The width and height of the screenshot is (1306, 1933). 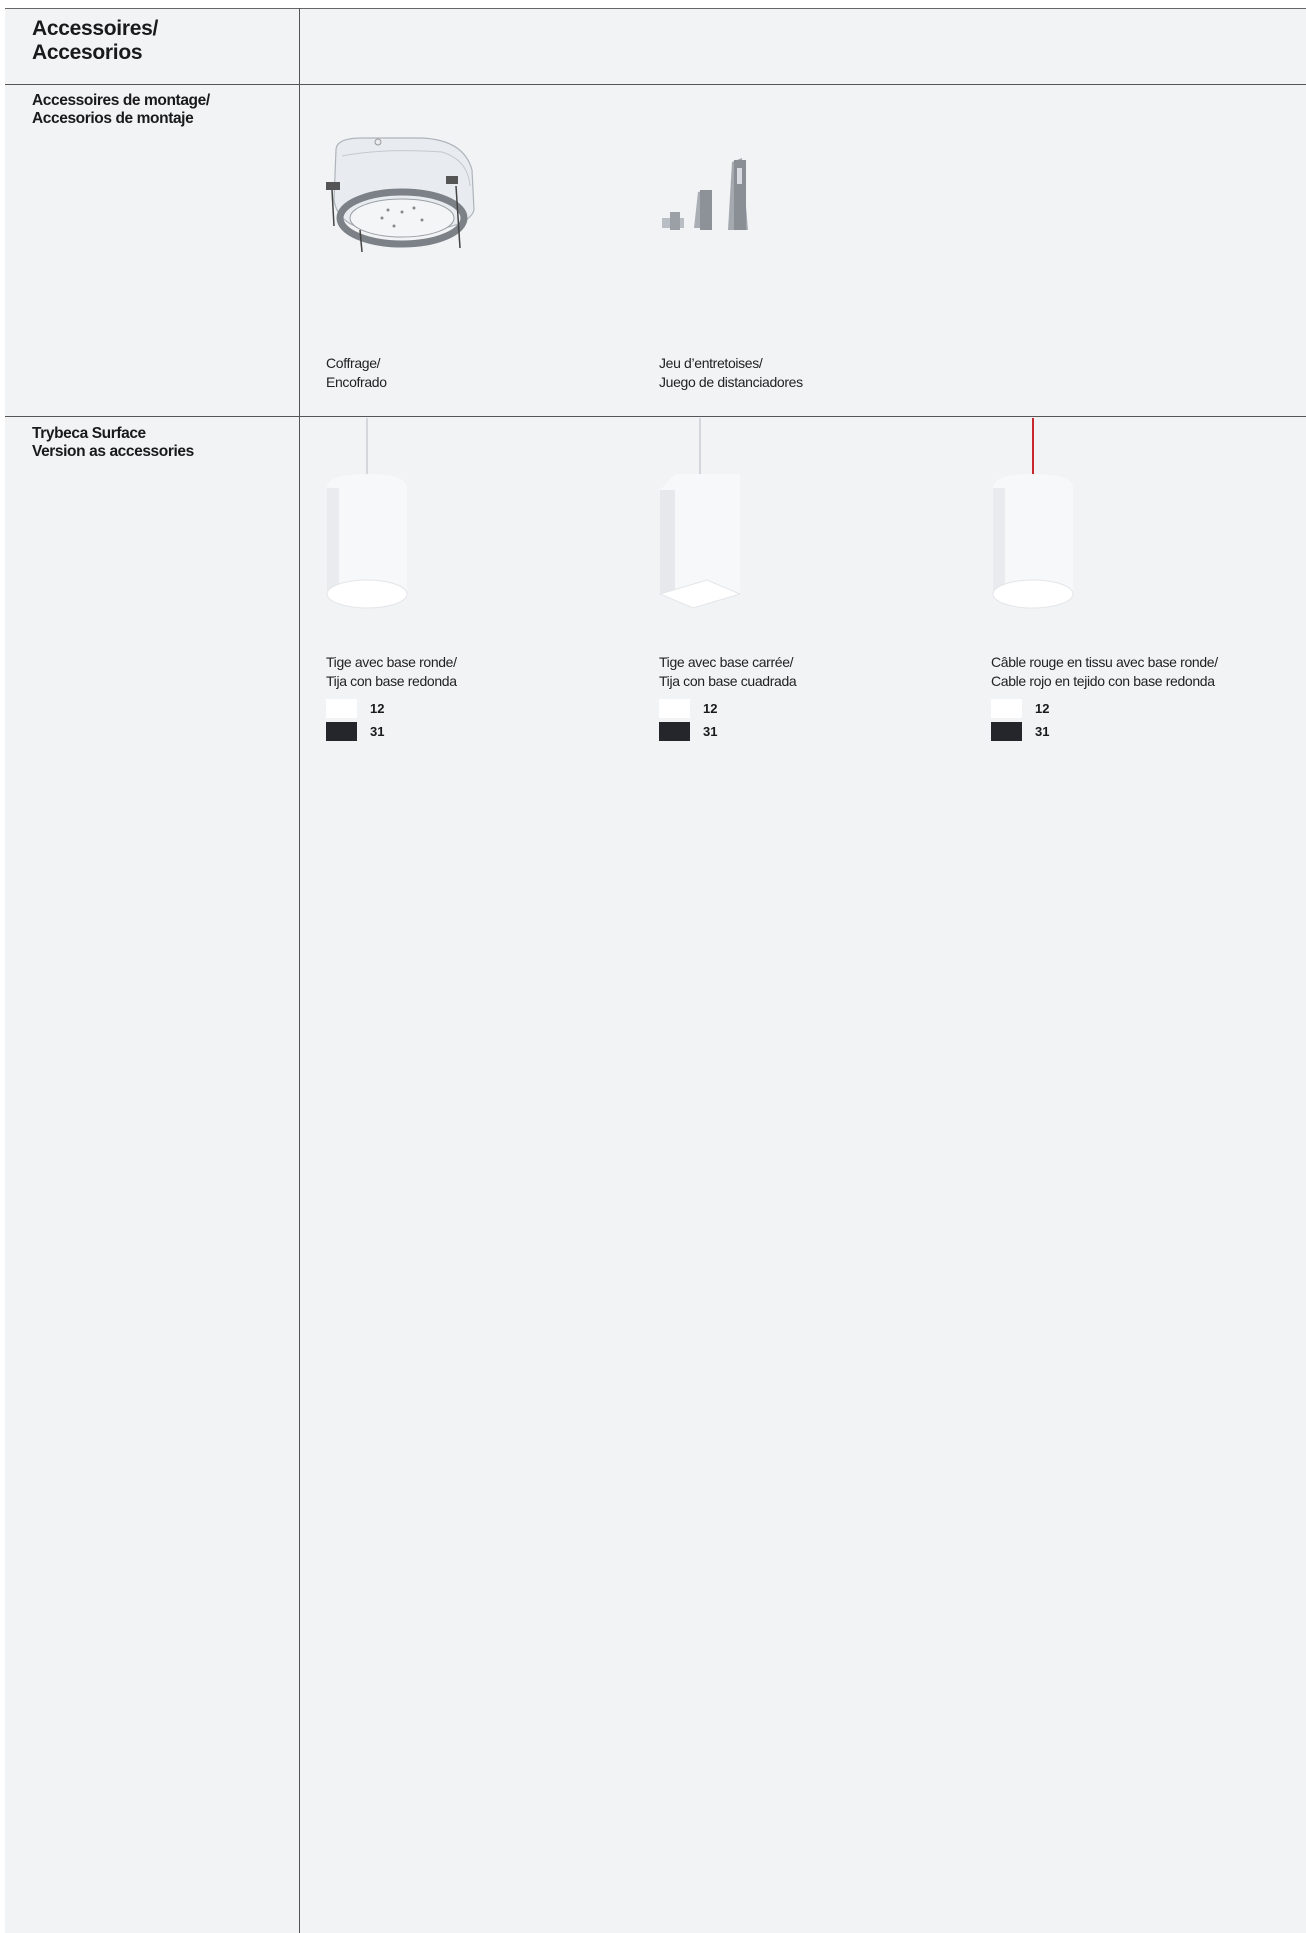 What do you see at coordinates (299, 970) in the screenshot?
I see `column-divider` at bounding box center [299, 970].